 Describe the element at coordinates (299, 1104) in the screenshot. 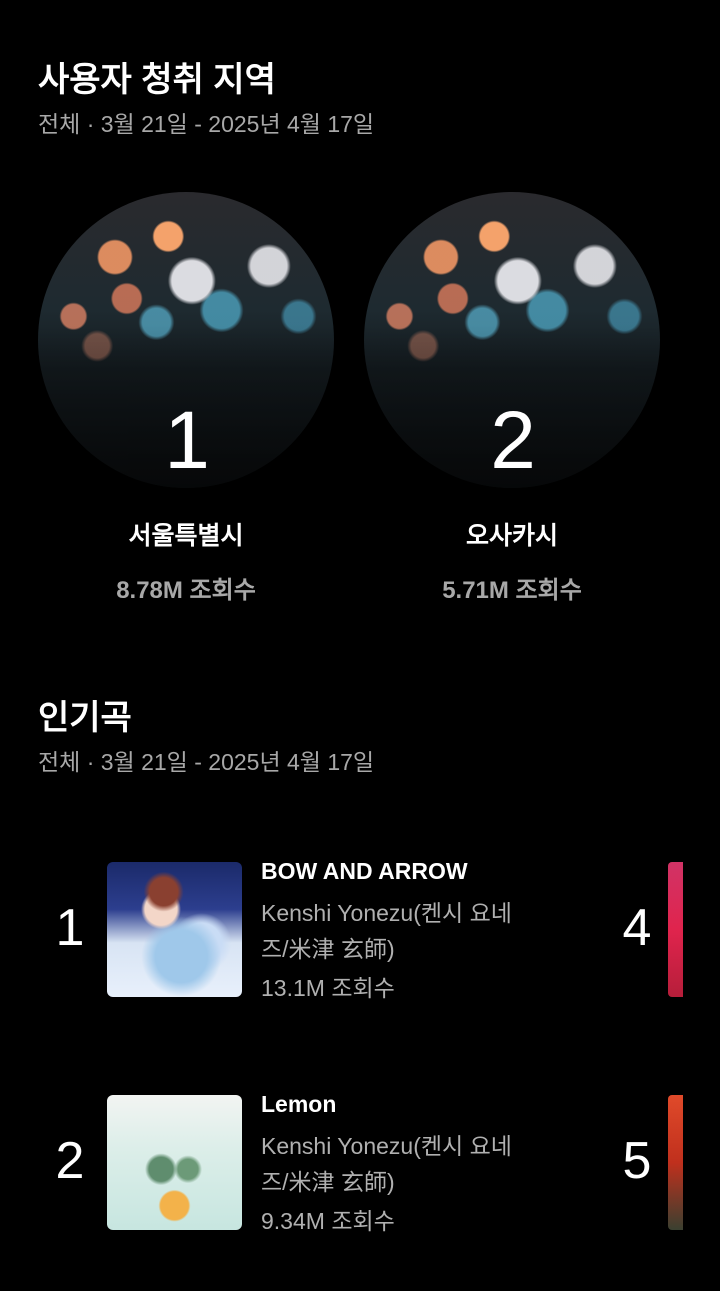

I see `song-title: Lemon` at that location.